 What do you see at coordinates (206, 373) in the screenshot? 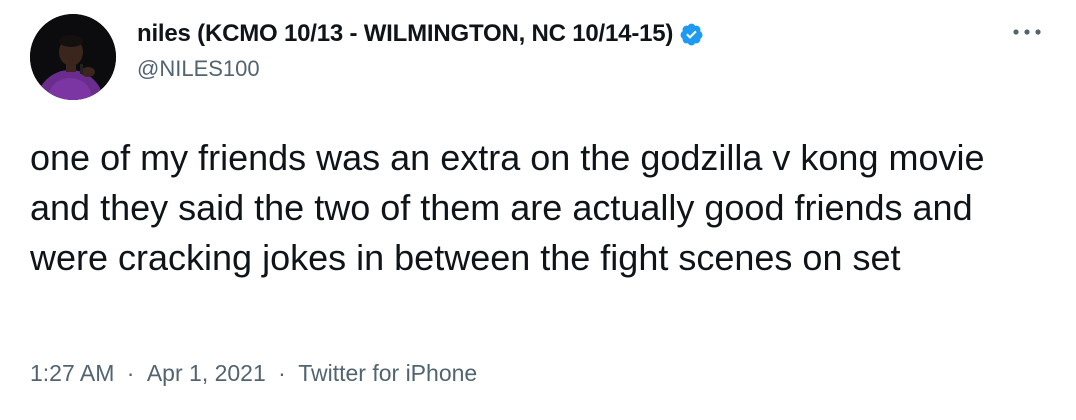
I see `tweet-date: Apr 1, 2021` at bounding box center [206, 373].